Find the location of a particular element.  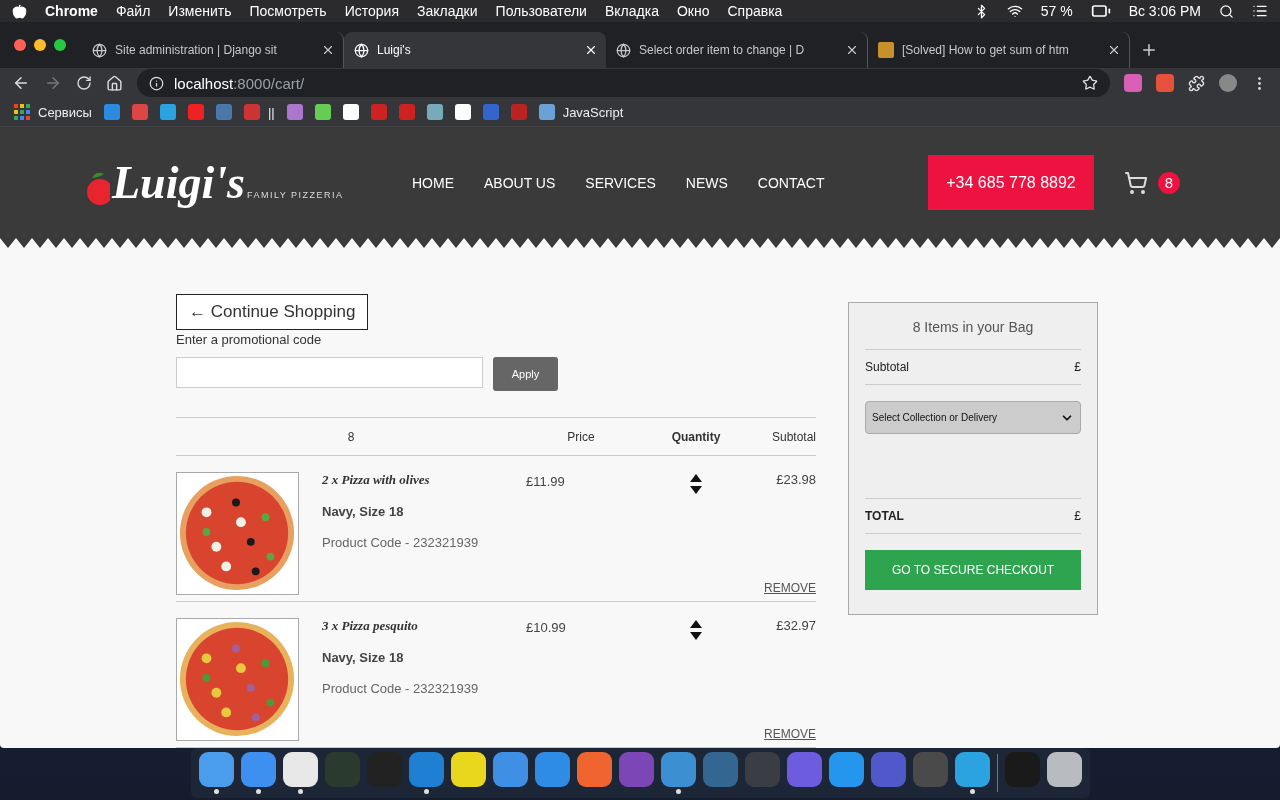

delivery-select: Select Collection or Delivery is located at coordinates (973, 417).